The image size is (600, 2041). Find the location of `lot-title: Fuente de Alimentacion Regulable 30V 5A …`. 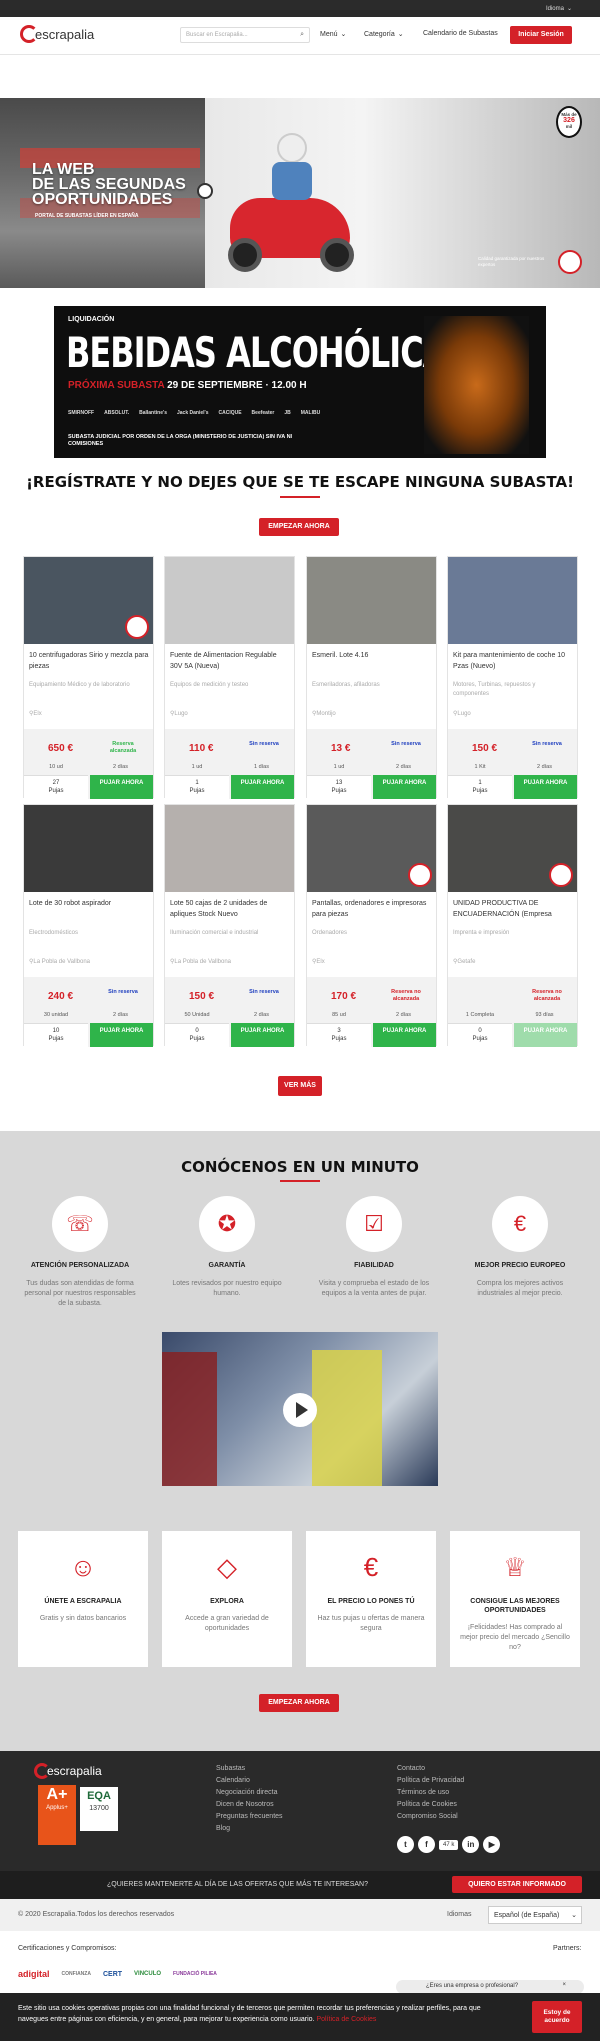

lot-title: Fuente de Alimentacion Regulable 30V 5A … is located at coordinates (230, 661).